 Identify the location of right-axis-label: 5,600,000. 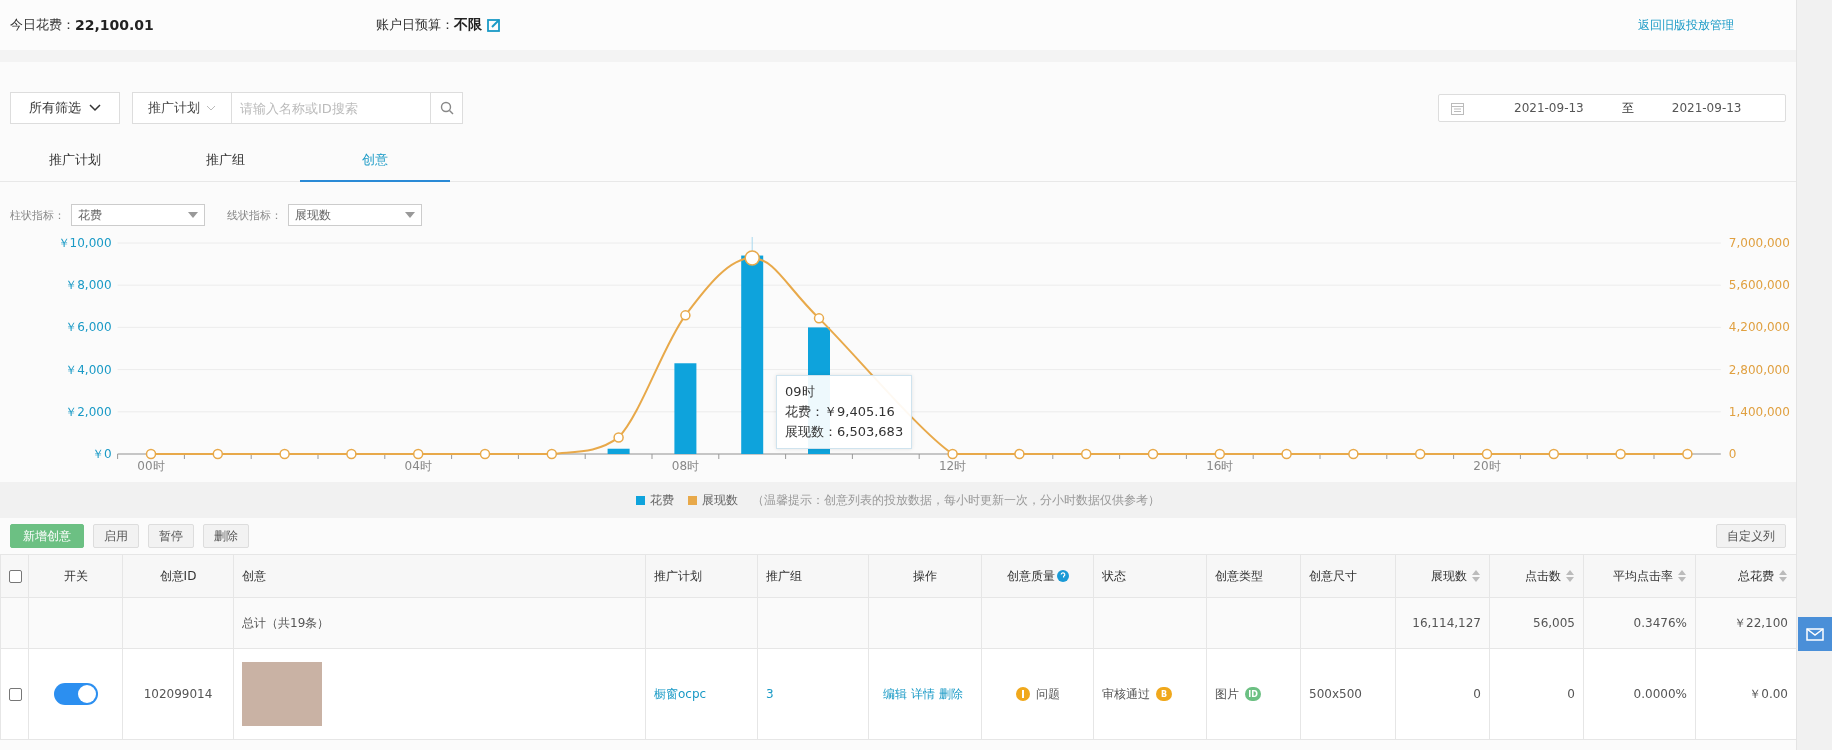
(1759, 285).